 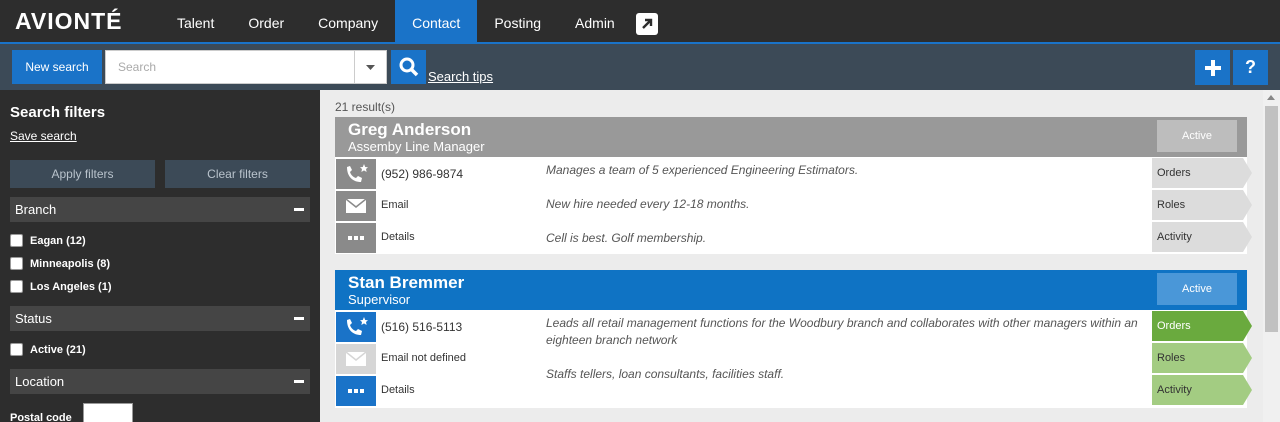 What do you see at coordinates (41, 417) in the screenshot?
I see `postal-code-label: Postal code` at bounding box center [41, 417].